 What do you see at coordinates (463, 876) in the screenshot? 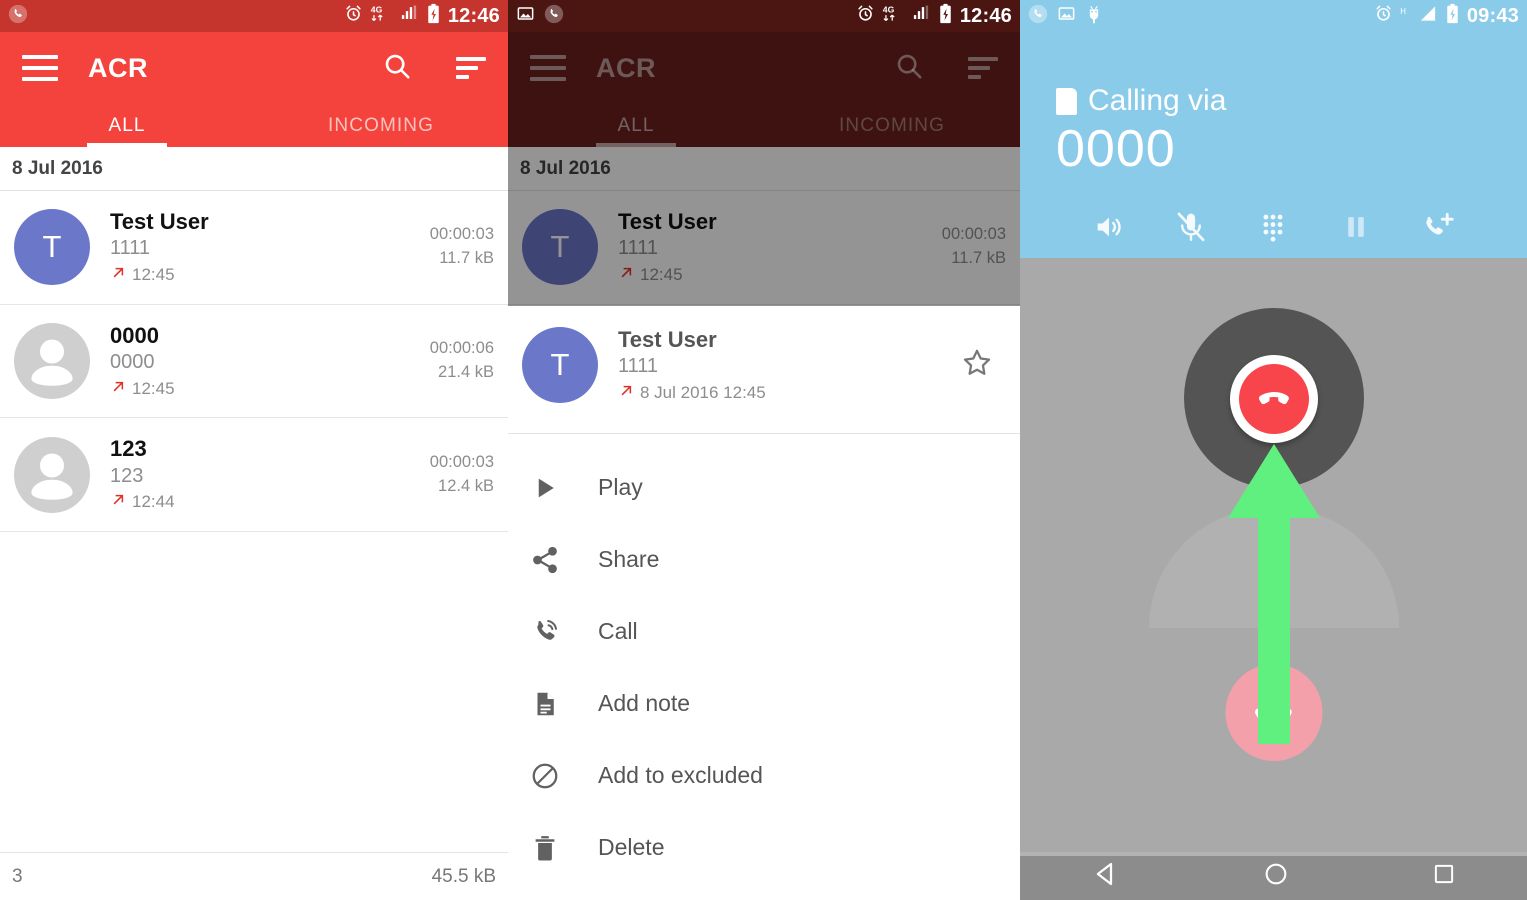
I see `total-size: 45.5 kB` at bounding box center [463, 876].